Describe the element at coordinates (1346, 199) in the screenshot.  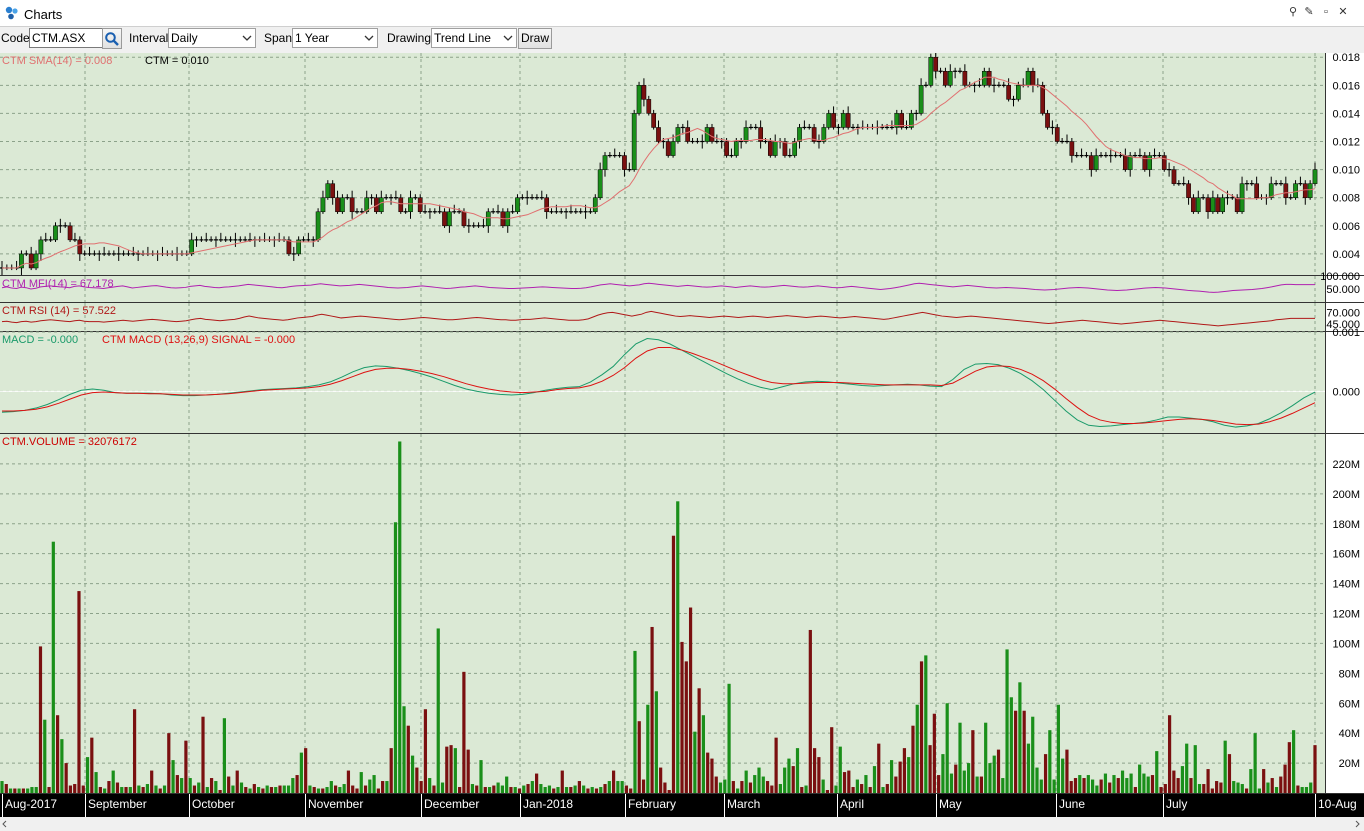
I see `panel-0-y-tick-5: 0.008` at that location.